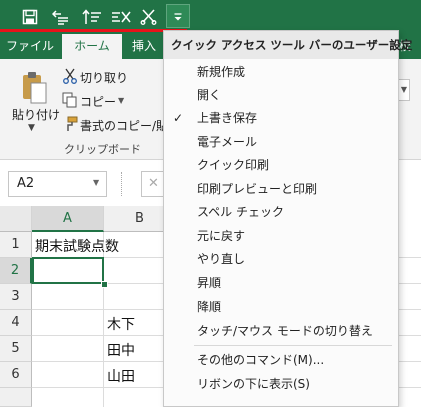  Describe the element at coordinates (98, 101) in the screenshot. I see `copy-label: コピー` at that location.